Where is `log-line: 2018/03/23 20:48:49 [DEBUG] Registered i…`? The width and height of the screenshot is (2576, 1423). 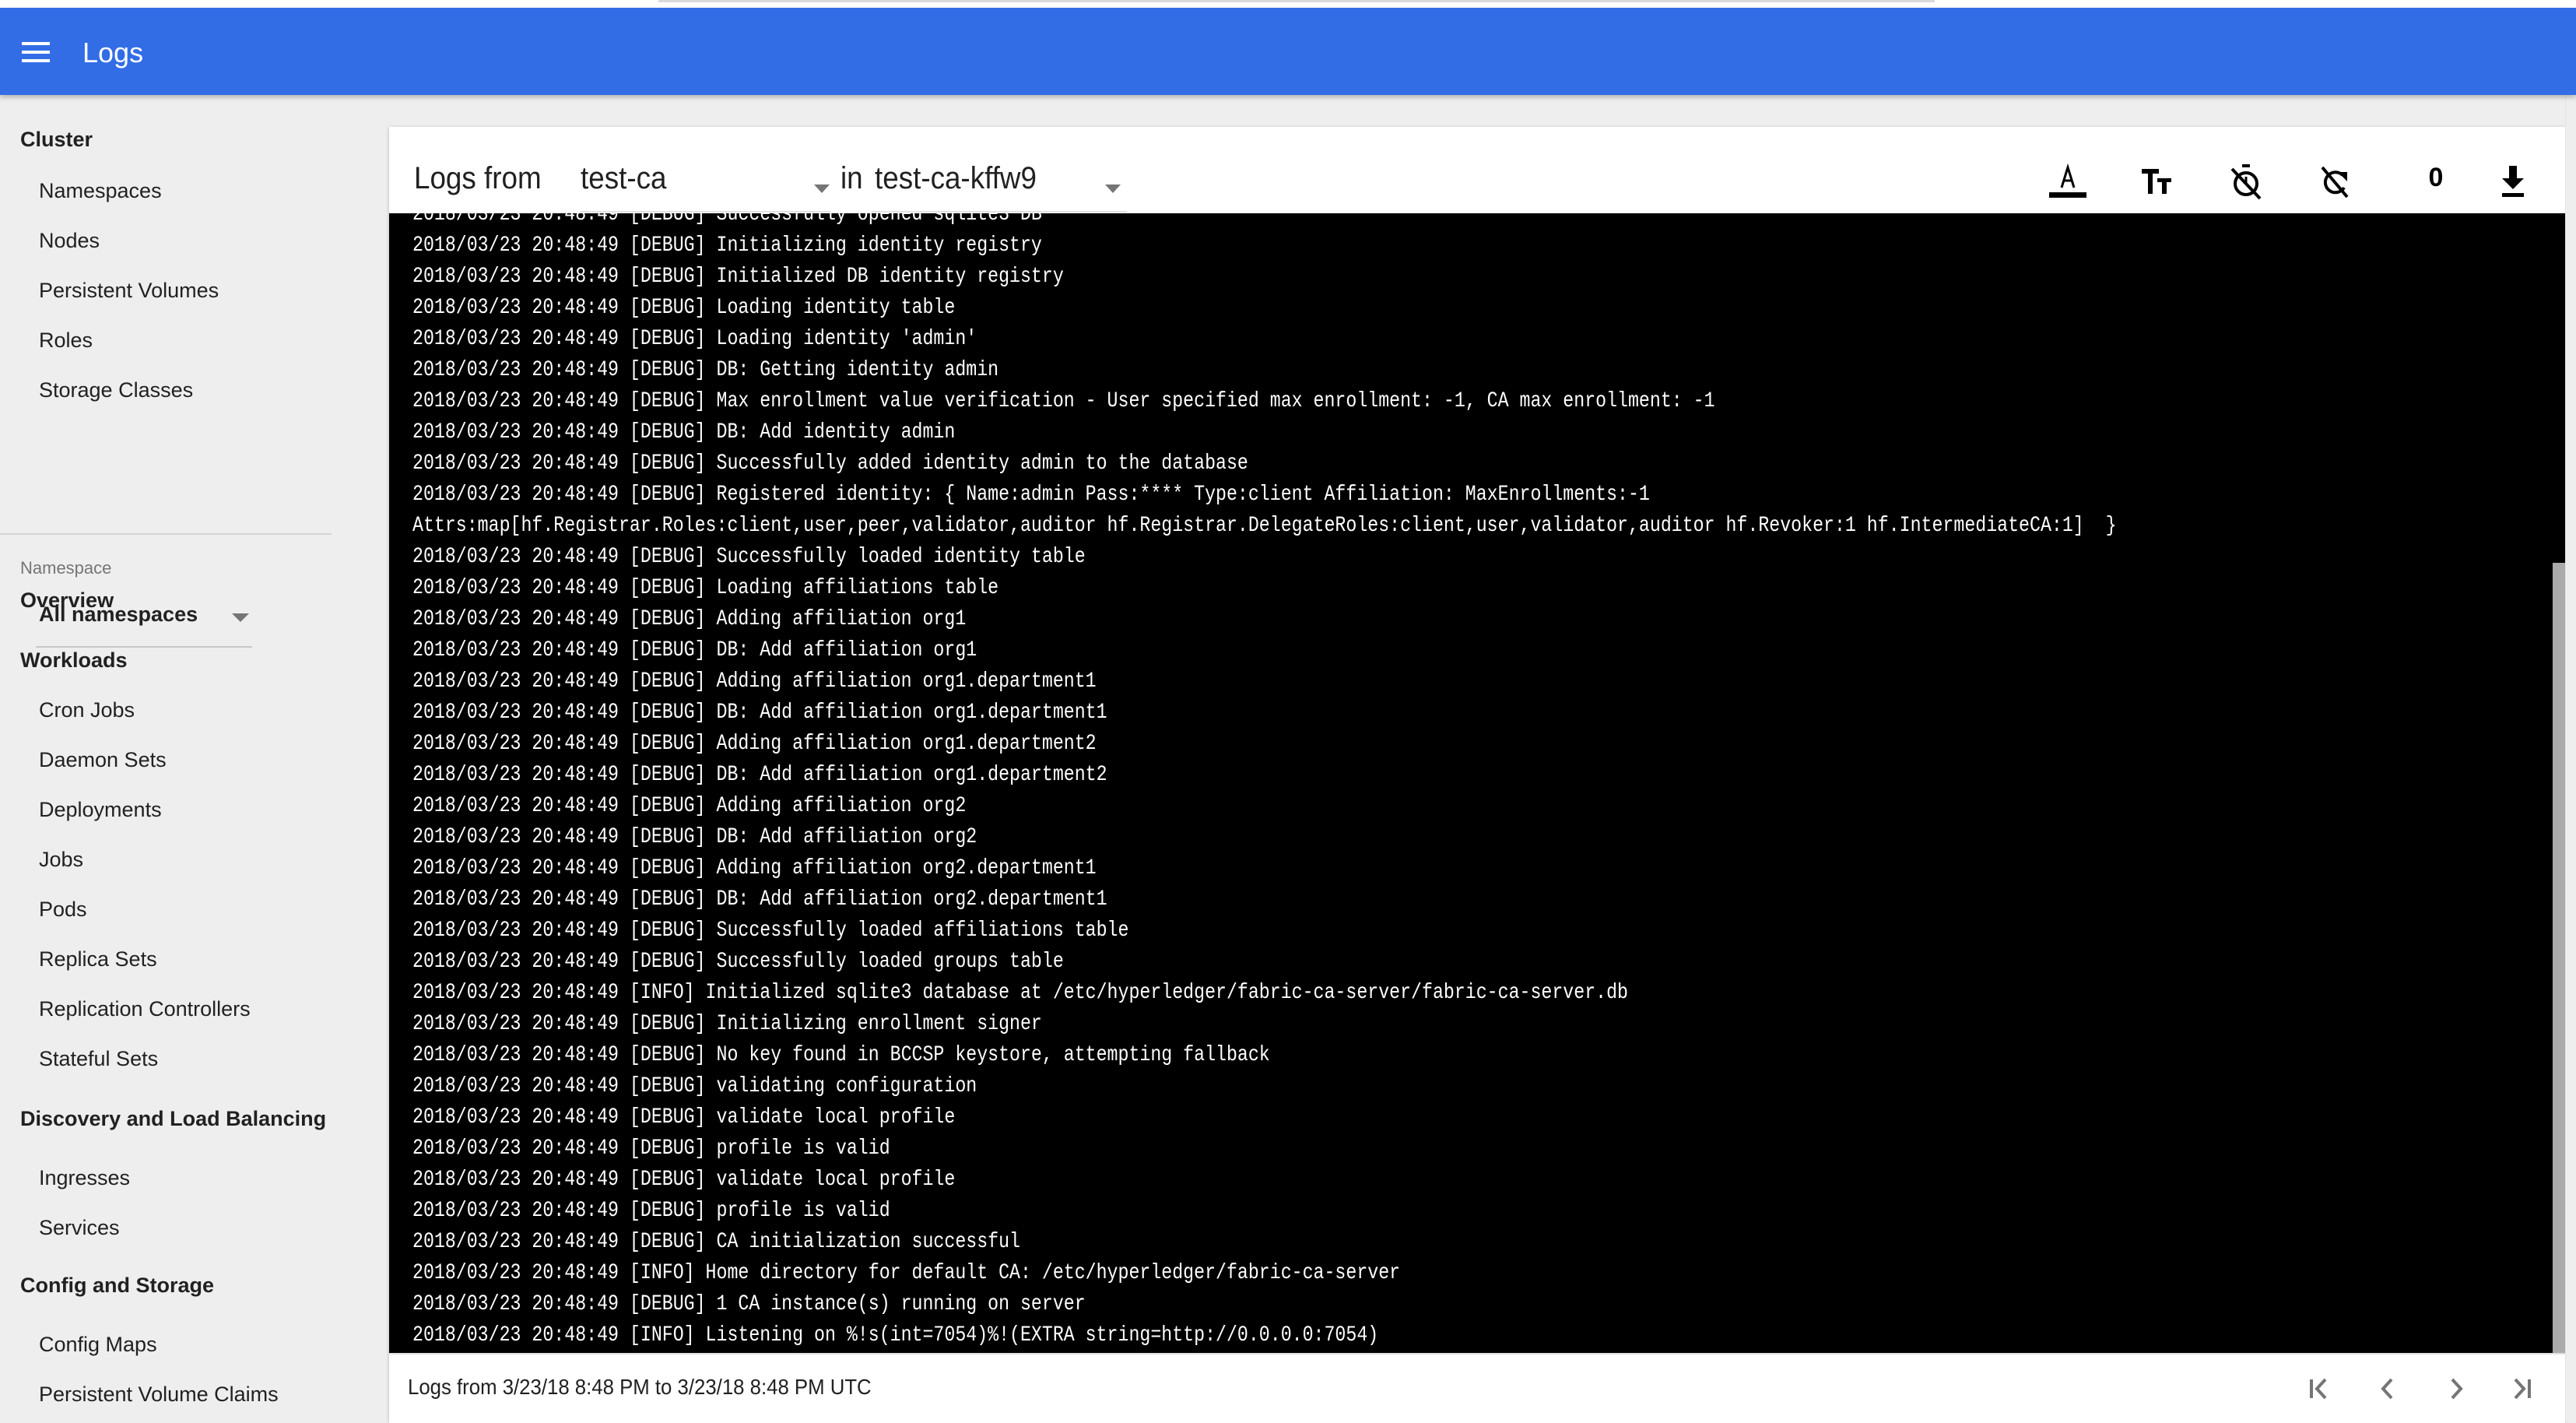 log-line: 2018/03/23 20:48:49 [DEBUG] Registered i… is located at coordinates (1031, 495).